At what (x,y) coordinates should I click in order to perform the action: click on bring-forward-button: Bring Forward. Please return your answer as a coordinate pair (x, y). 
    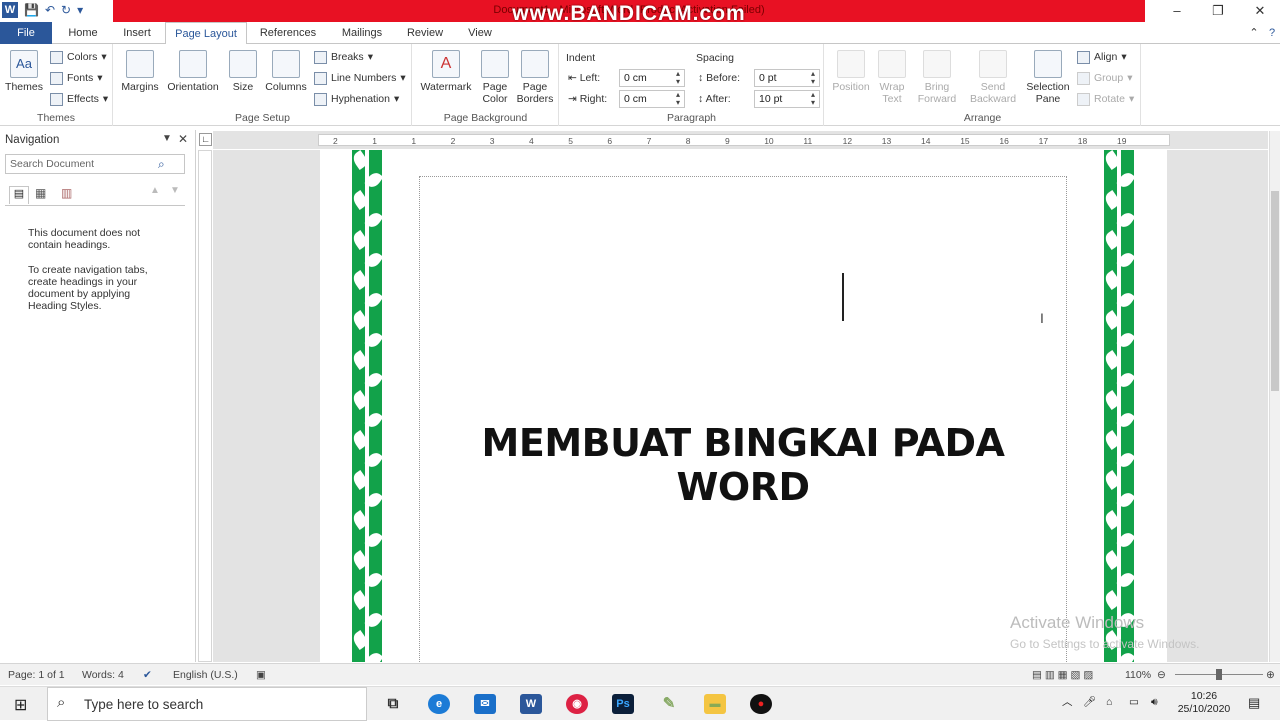
    Looking at the image, I should click on (937, 77).